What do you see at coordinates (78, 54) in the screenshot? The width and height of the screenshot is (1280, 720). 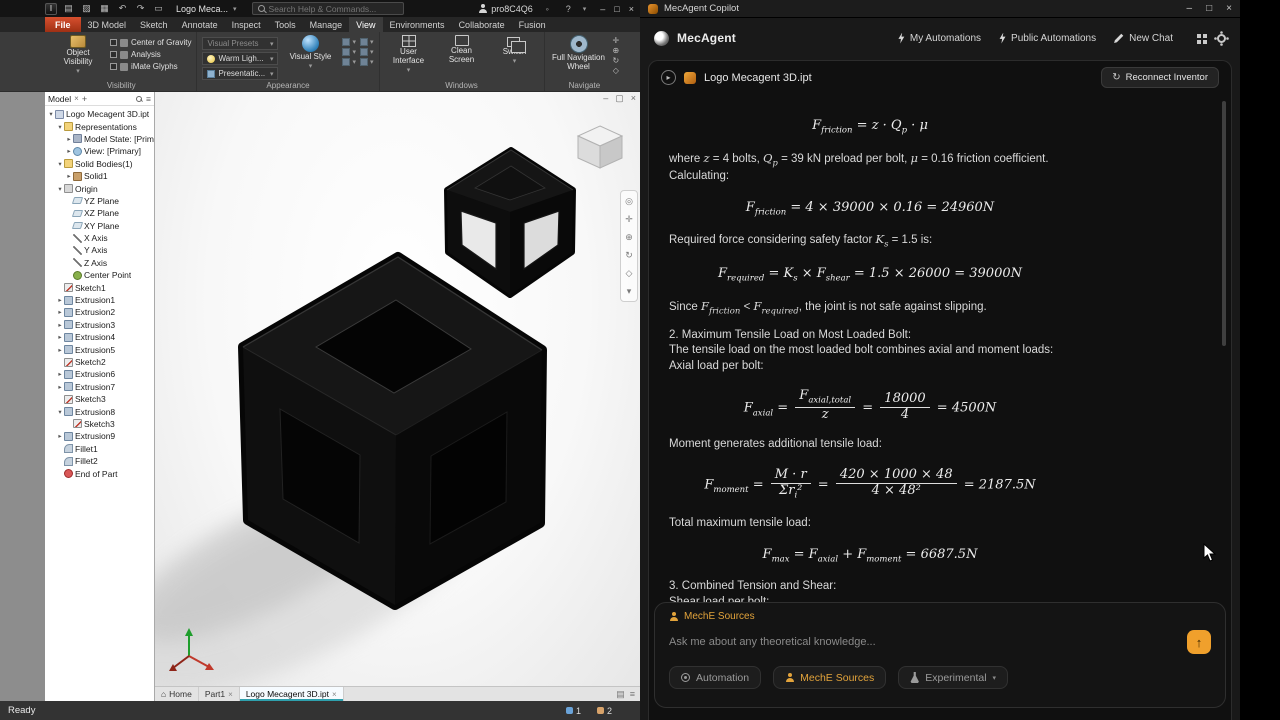 I see `object-visibility-button: Object Visibility ▾` at bounding box center [78, 54].